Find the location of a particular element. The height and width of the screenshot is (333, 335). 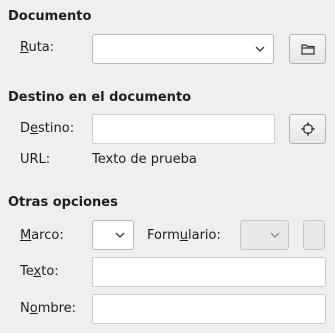

marco-label-mnemonic: M is located at coordinates (26, 235).